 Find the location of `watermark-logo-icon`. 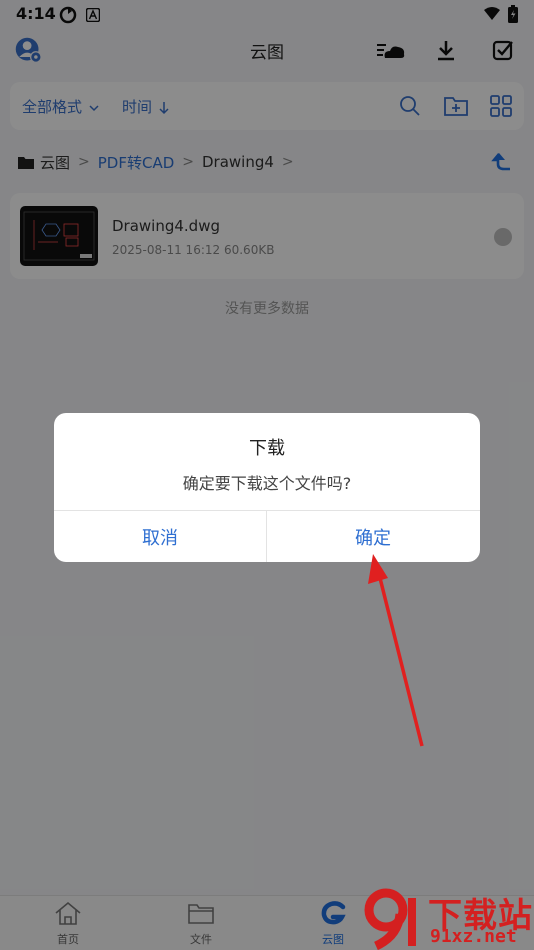

watermark-logo-icon is located at coordinates (390, 919).